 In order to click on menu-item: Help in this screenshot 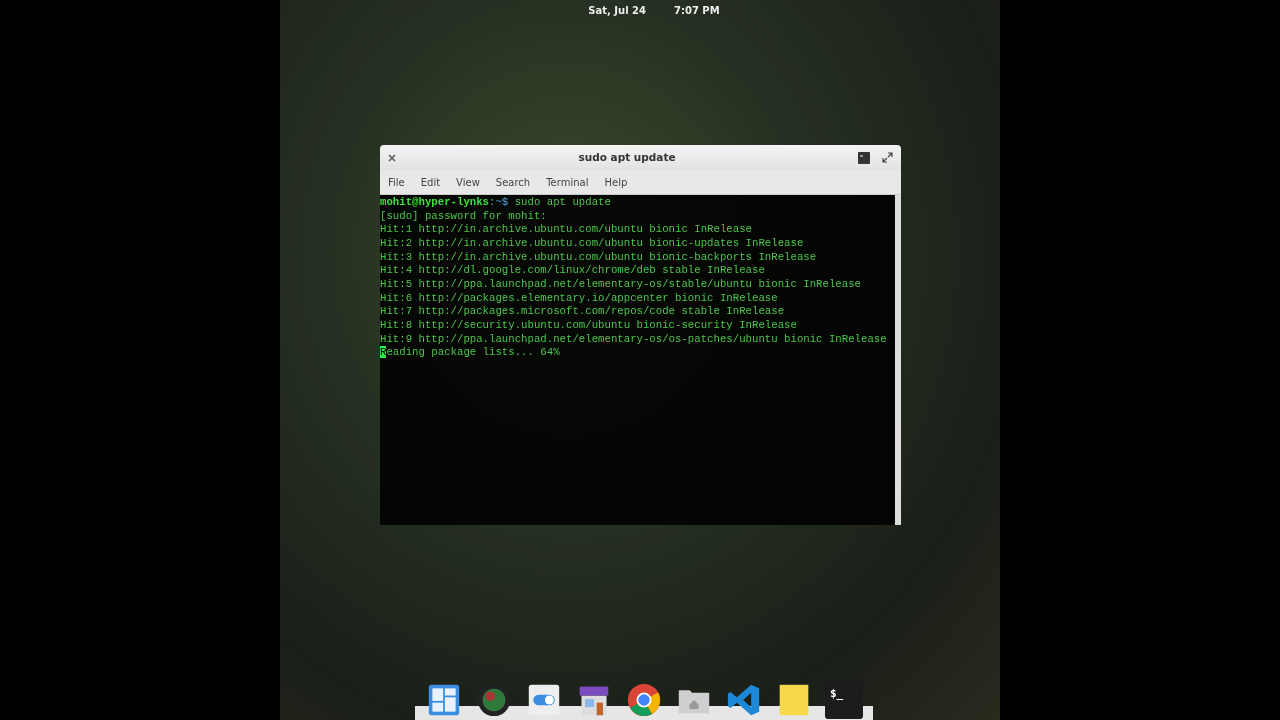, I will do `click(616, 182)`.